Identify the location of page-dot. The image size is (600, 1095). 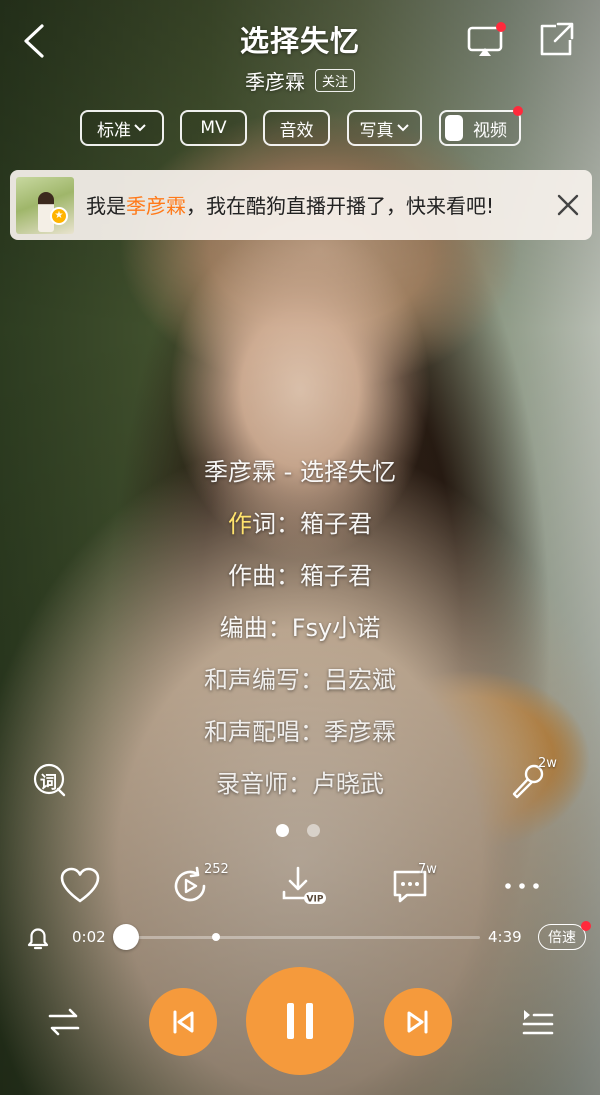
(313, 830).